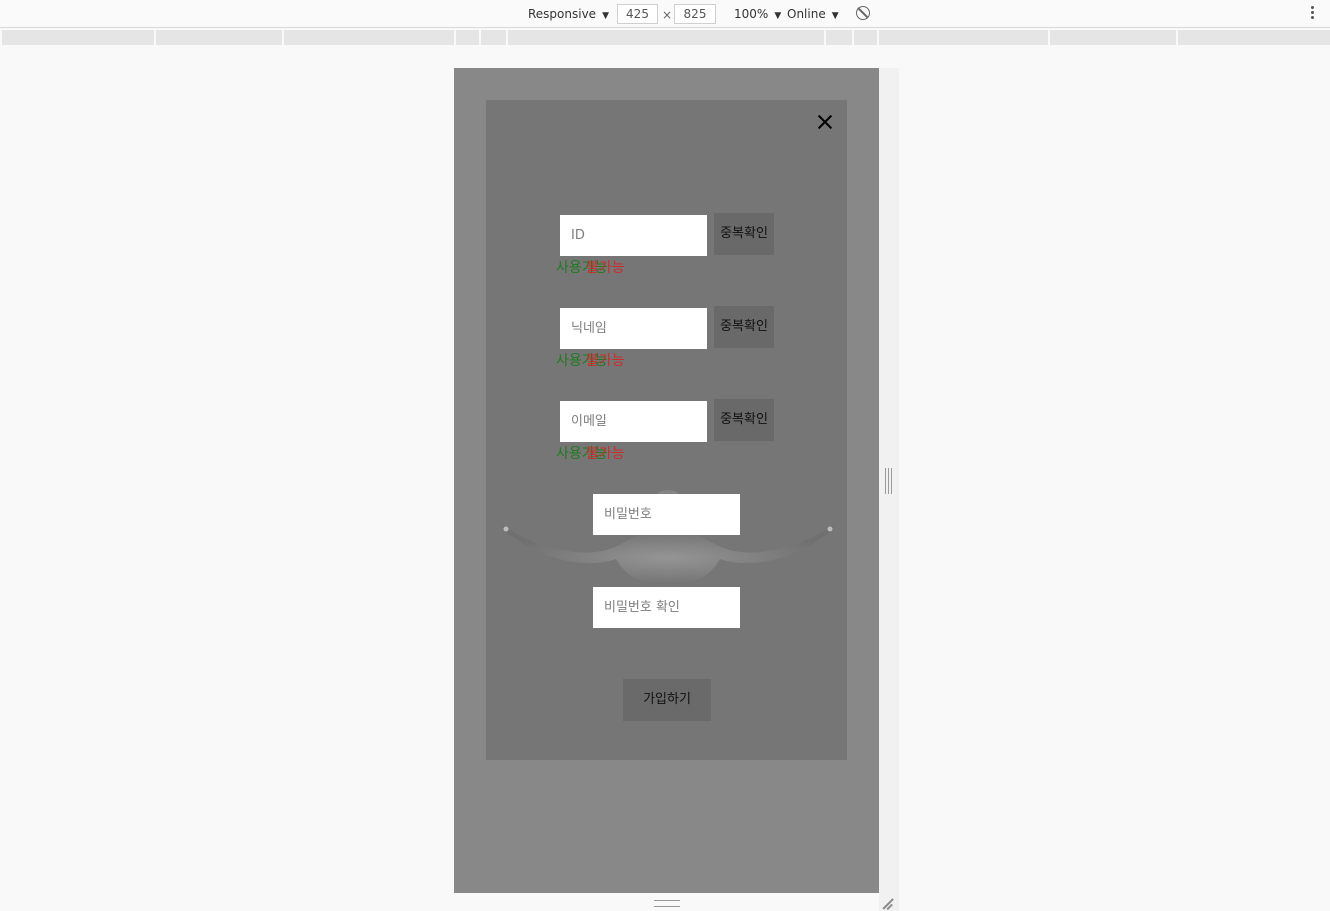 The height and width of the screenshot is (911, 1330). I want to click on close-icon, so click(825, 122).